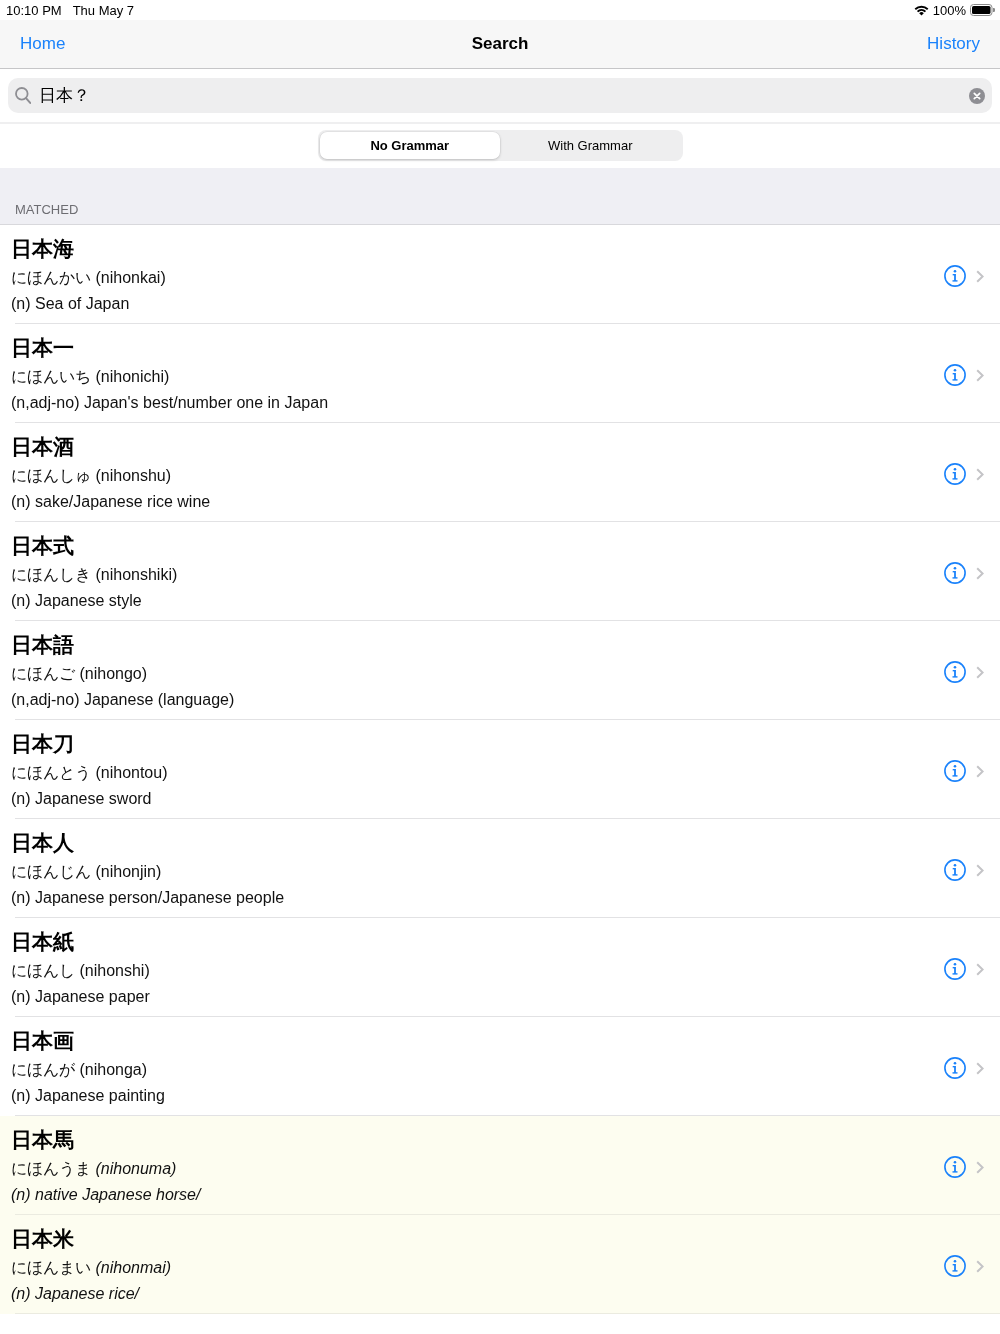 The image size is (1000, 1334). I want to click on headword: 日本紙, so click(42, 942).